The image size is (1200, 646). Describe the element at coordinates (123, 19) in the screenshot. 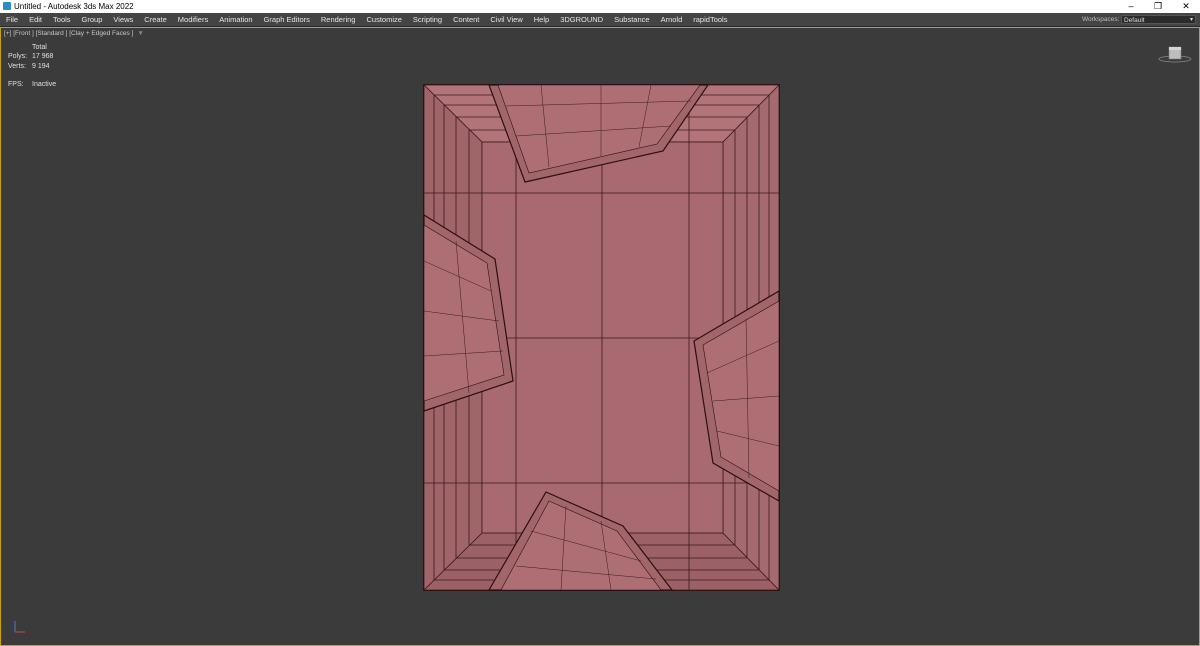

I see `menu-views: Views` at that location.